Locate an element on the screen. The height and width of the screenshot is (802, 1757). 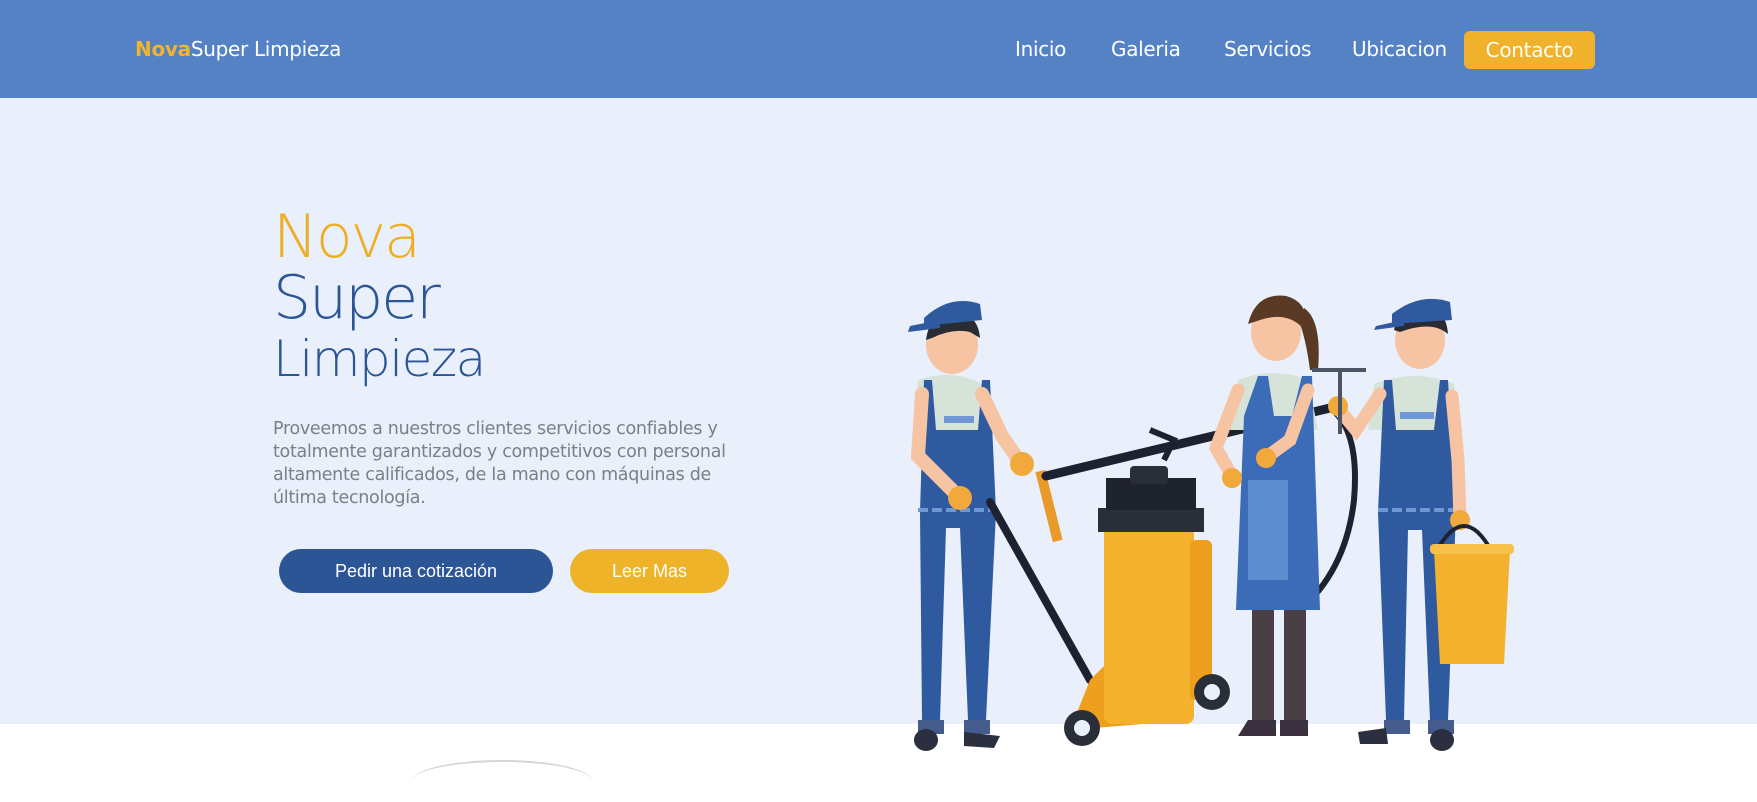
bucket-icon is located at coordinates (1472, 594).